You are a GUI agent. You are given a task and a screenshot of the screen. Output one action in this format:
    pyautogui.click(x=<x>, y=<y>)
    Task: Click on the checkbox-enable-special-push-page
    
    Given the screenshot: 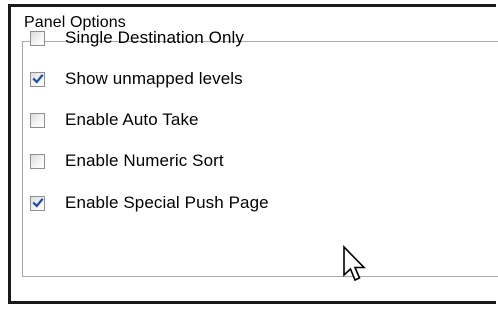 What is the action you would take?
    pyautogui.click(x=37, y=203)
    